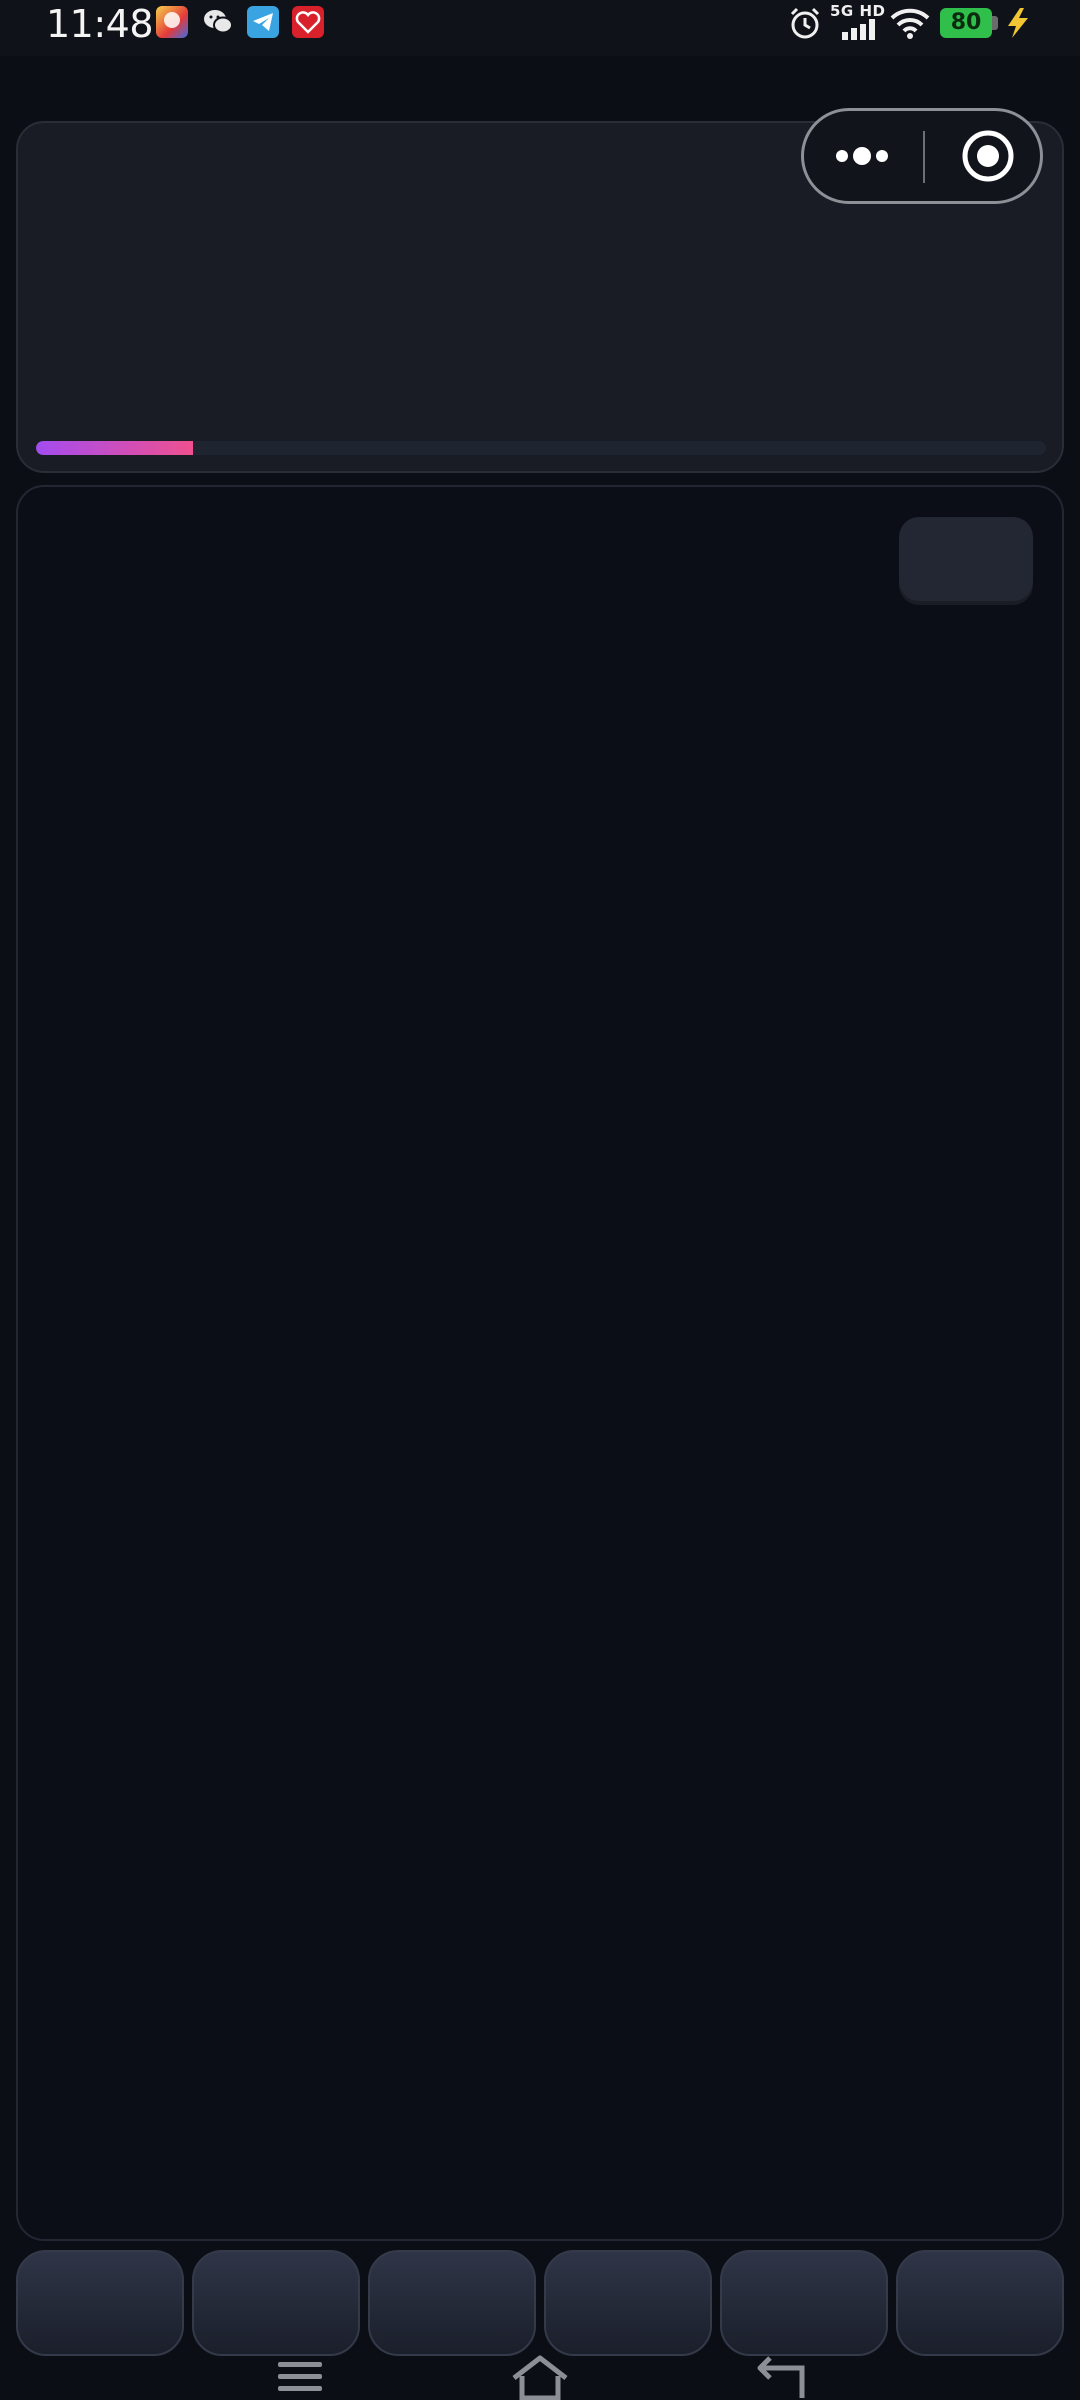 The height and width of the screenshot is (2400, 1080). I want to click on status-time: 11:48, so click(100, 24).